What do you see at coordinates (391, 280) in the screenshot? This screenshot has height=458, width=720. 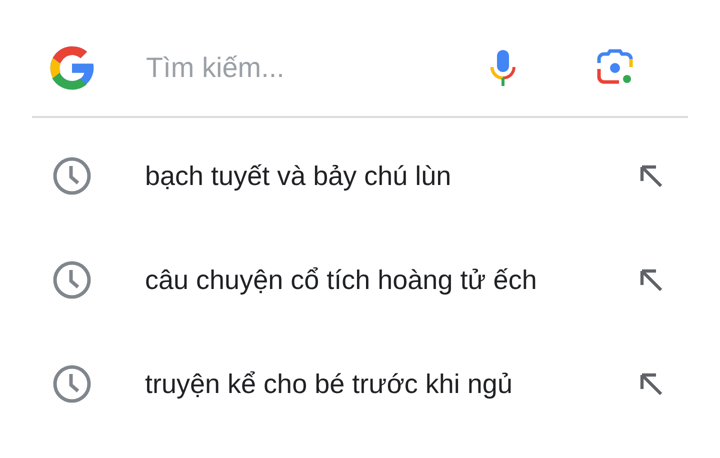 I see `suggestion-text: câu chuyện cổ tích hoàng tử ếch` at bounding box center [391, 280].